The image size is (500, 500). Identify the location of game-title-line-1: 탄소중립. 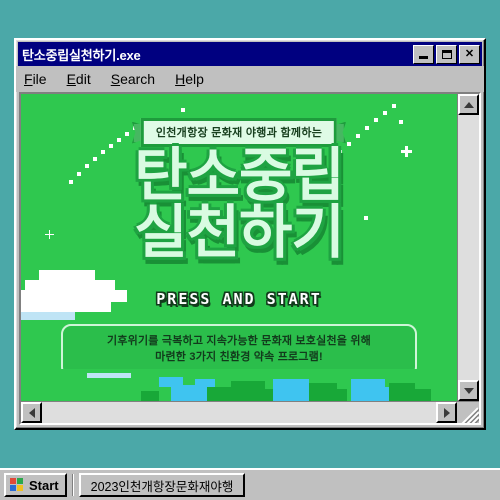
(239, 175).